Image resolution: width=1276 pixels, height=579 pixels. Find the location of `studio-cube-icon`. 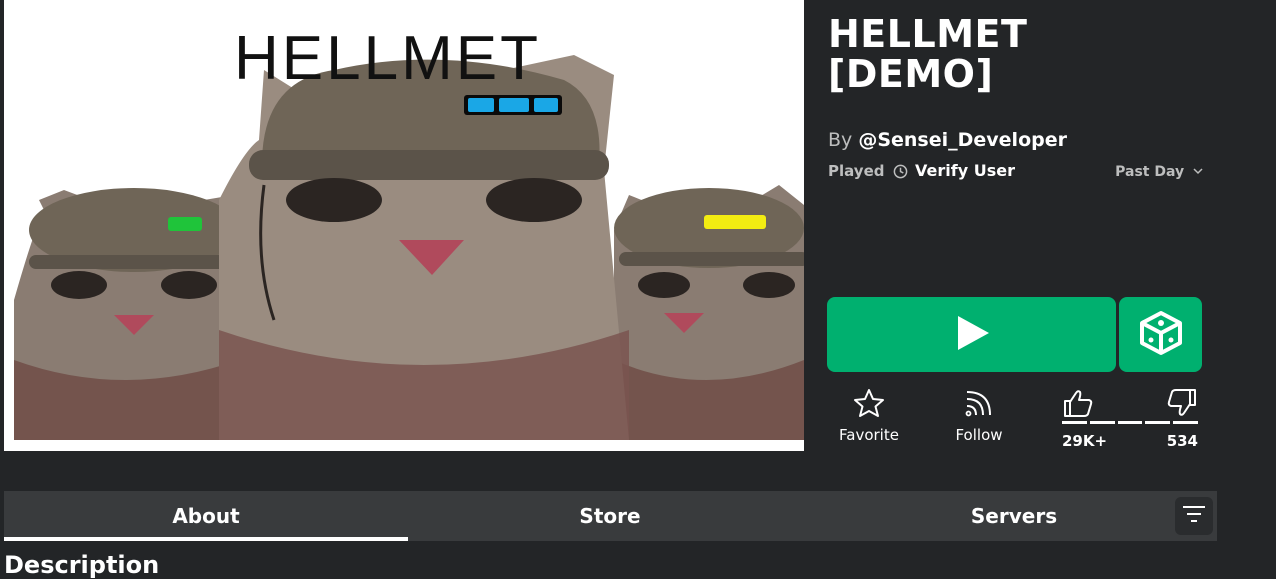

studio-cube-icon is located at coordinates (1161, 335).